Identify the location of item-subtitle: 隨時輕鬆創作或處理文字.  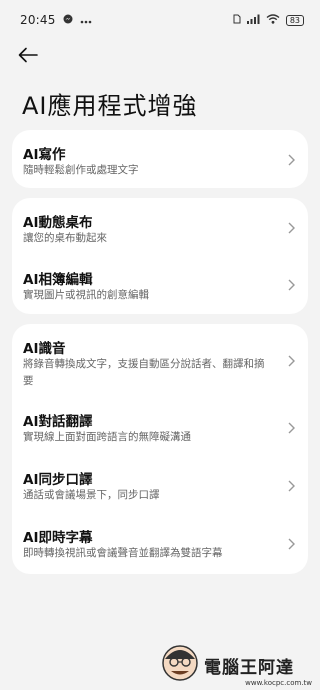
(81, 170).